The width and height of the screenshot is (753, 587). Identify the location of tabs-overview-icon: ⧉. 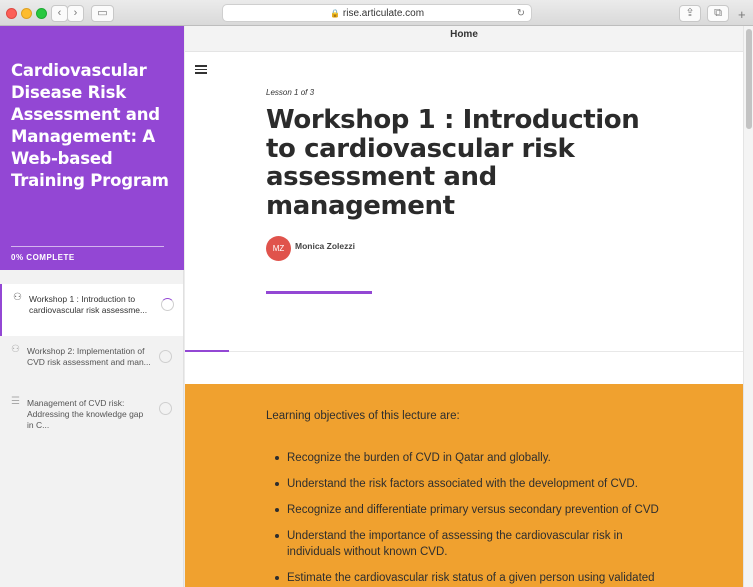
(718, 13).